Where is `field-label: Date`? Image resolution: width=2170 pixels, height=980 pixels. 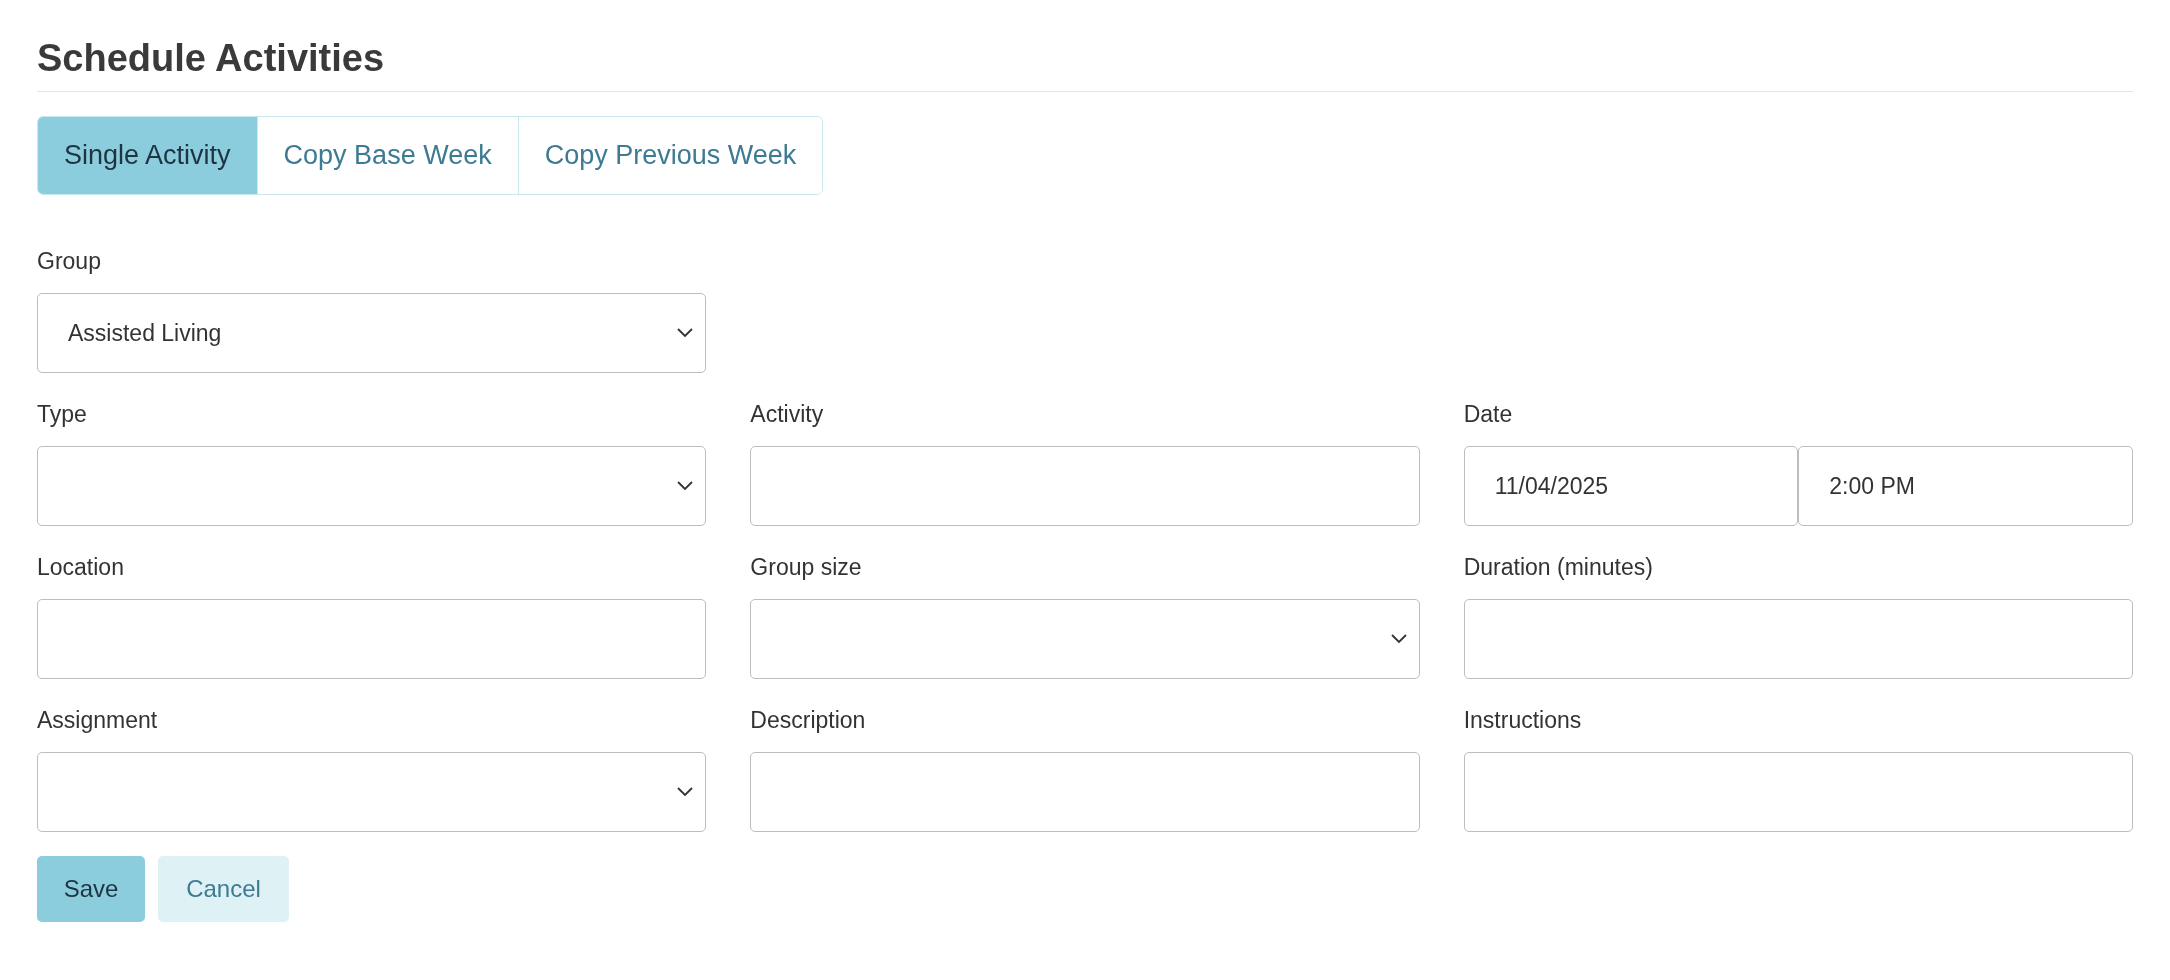
field-label: Date is located at coordinates (1488, 414).